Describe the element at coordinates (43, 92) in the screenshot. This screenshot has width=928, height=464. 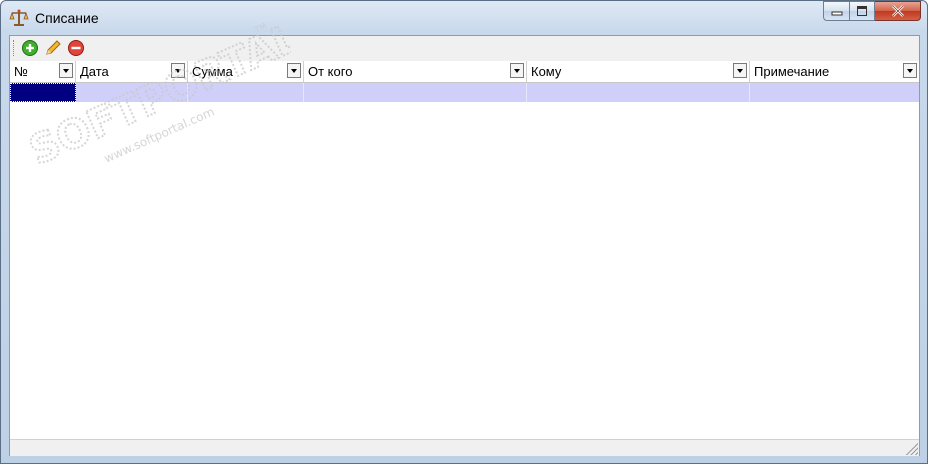
I see `table-cell-number` at that location.